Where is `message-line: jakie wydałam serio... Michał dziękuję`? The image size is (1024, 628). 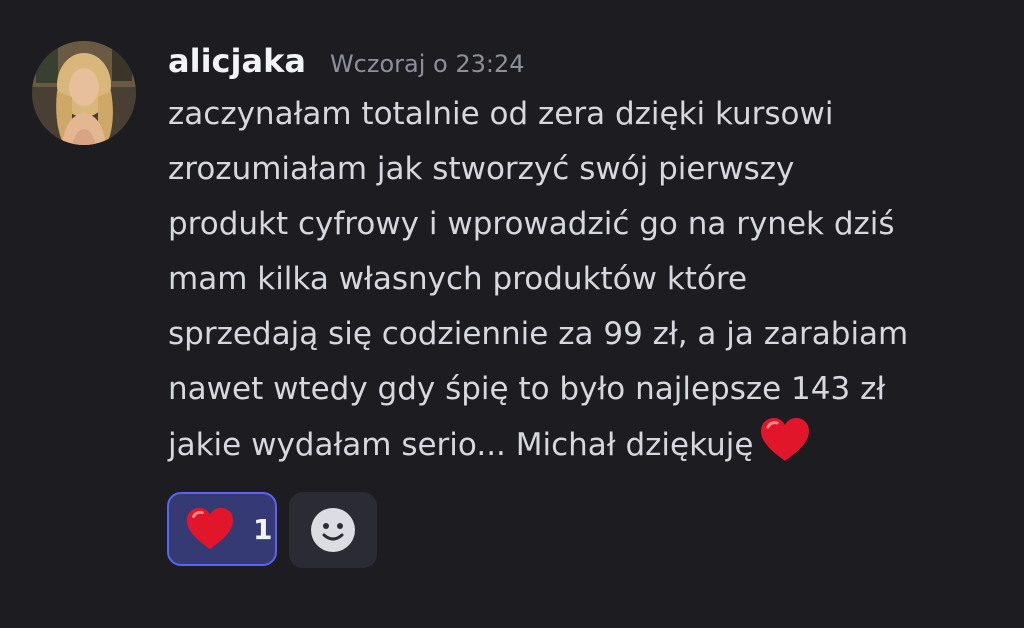 message-line: jakie wydałam serio... Michał dziękuję is located at coordinates (461, 445).